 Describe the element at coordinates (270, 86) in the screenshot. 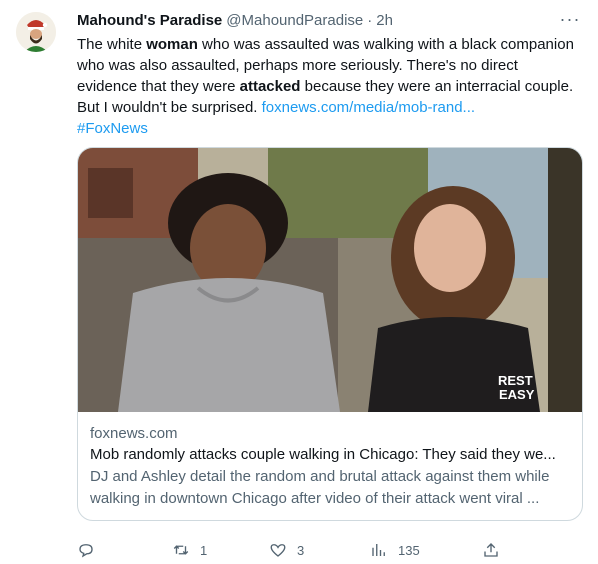

I see `tweet-bold-word: attacked` at that location.